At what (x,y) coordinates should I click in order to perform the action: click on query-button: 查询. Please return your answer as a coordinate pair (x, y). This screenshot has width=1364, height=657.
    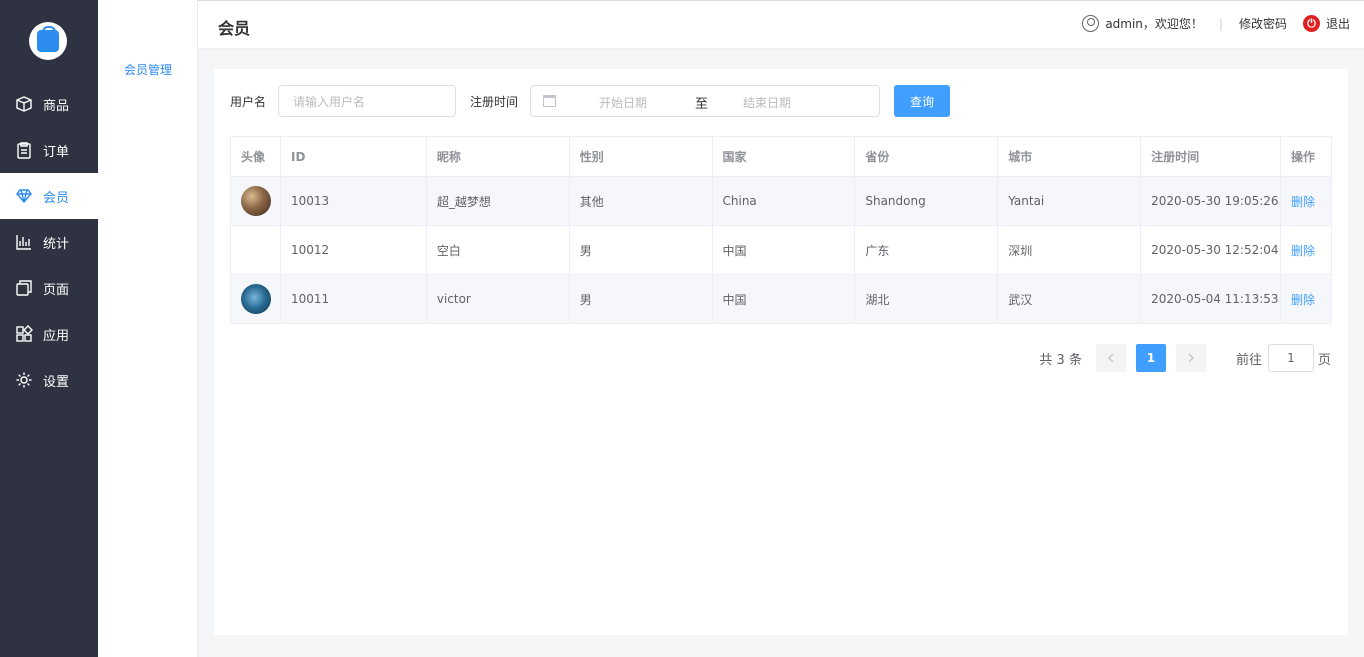
    Looking at the image, I should click on (922, 101).